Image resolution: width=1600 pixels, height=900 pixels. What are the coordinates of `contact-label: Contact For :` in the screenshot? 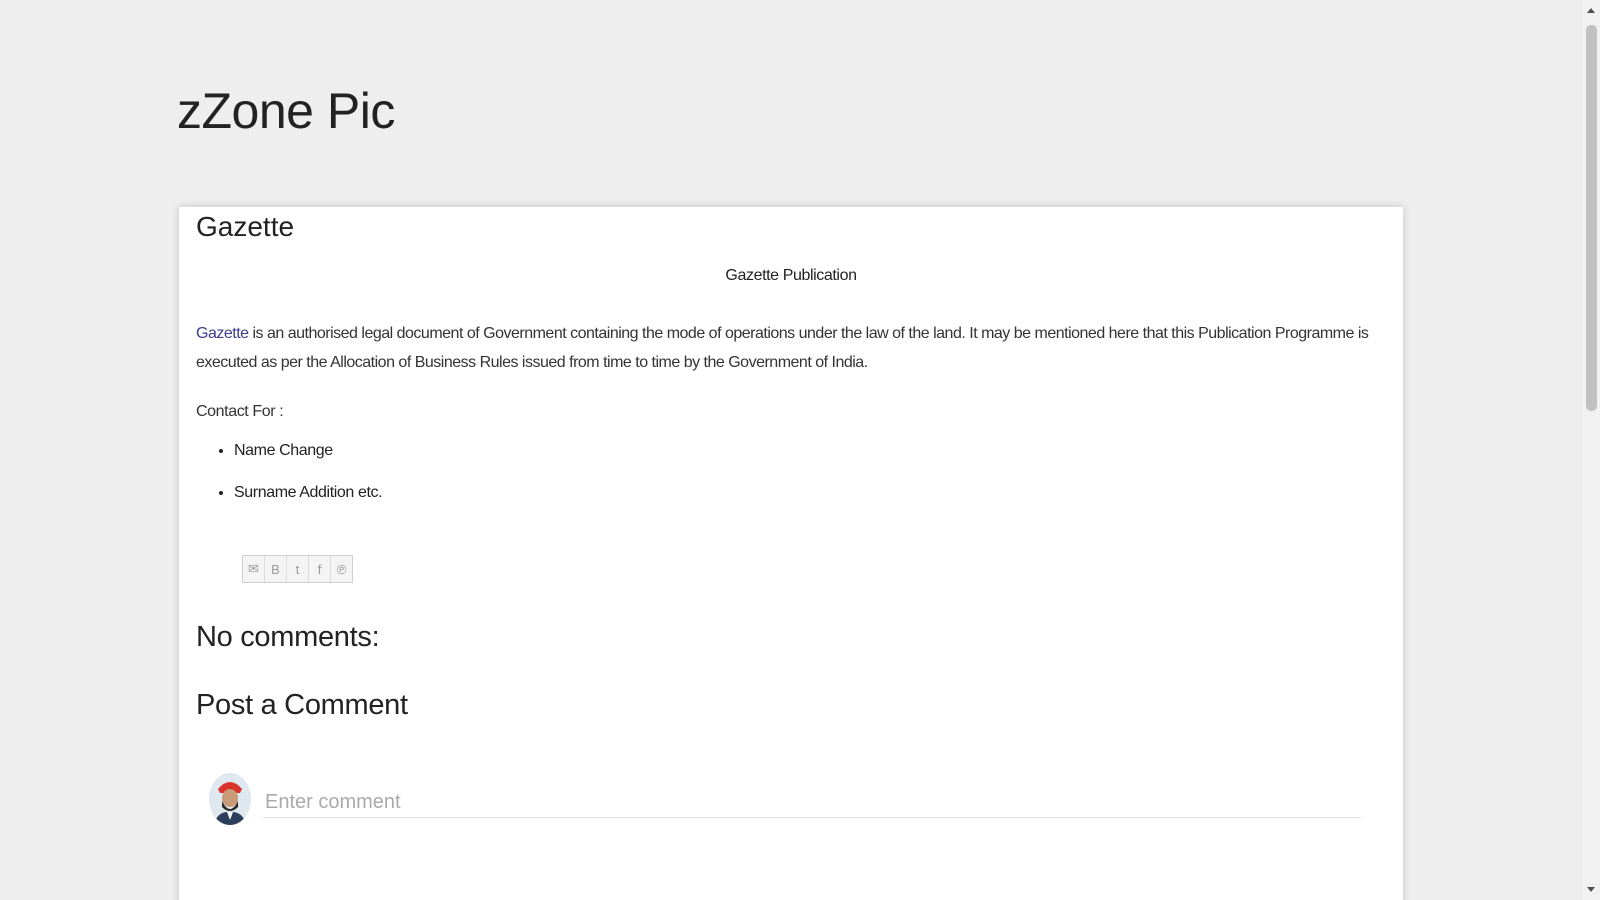 It's located at (240, 411).